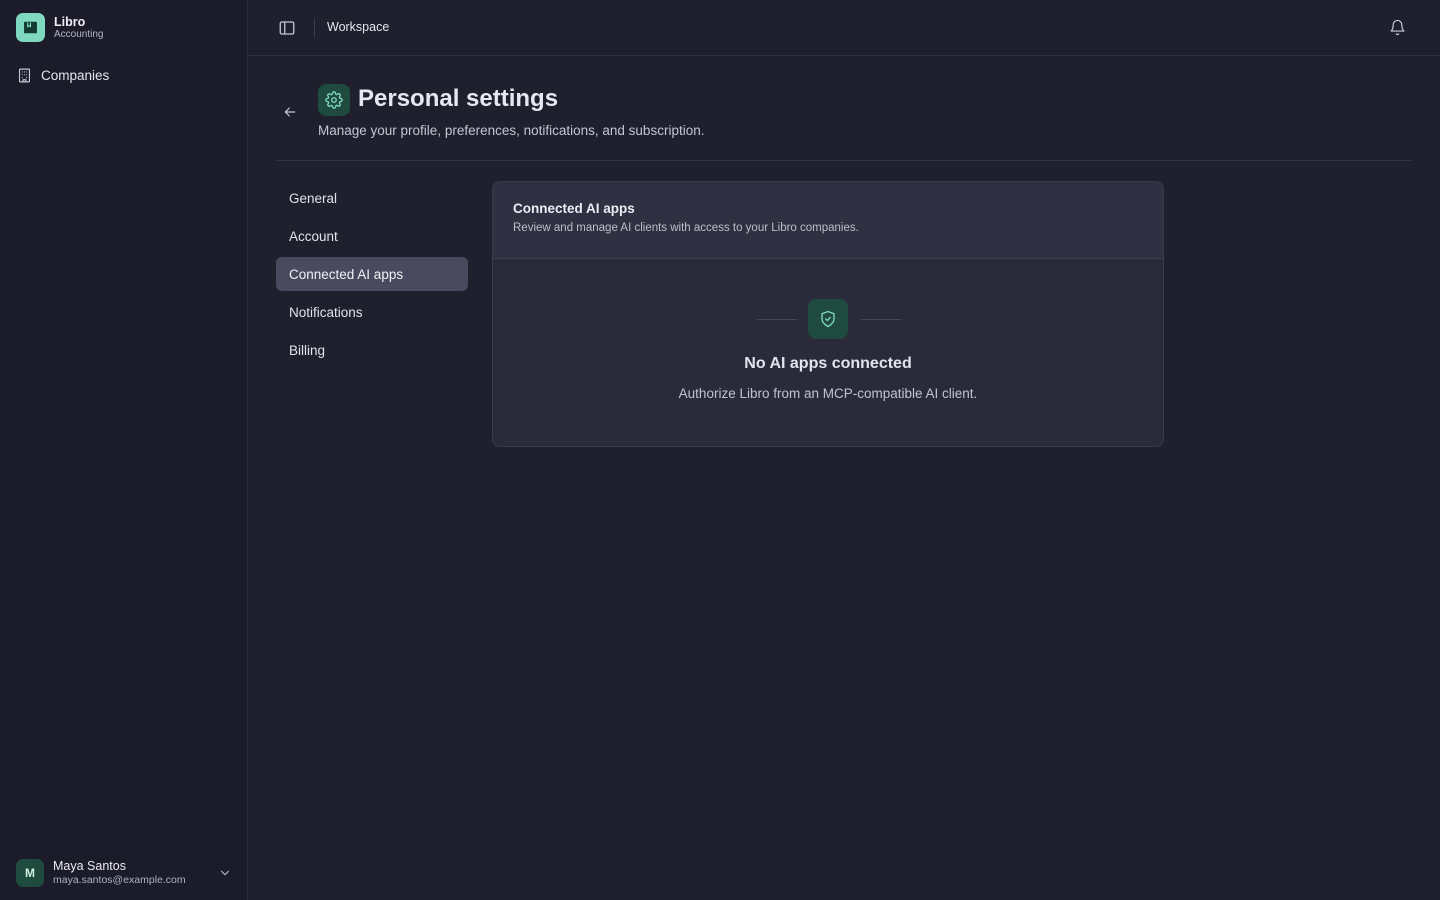 This screenshot has height=900, width=1440. I want to click on settings-nav-general: General, so click(372, 198).